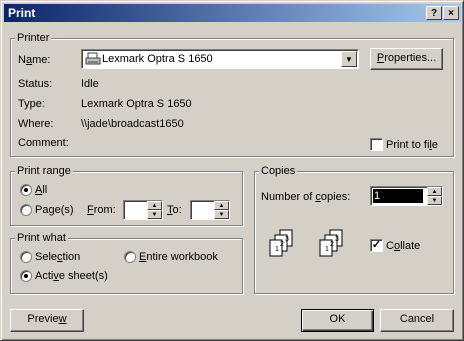 The width and height of the screenshot is (464, 341). I want to click on window-title: Print, so click(22, 13).